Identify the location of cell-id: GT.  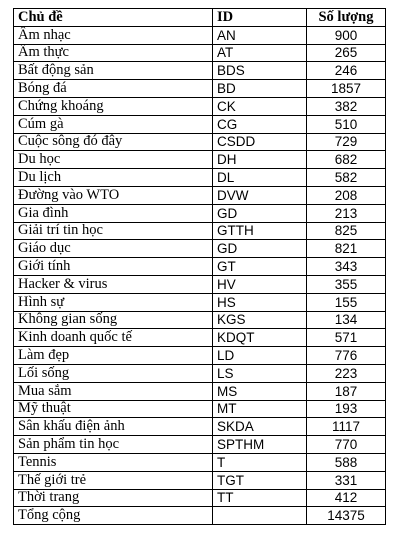
(259, 266).